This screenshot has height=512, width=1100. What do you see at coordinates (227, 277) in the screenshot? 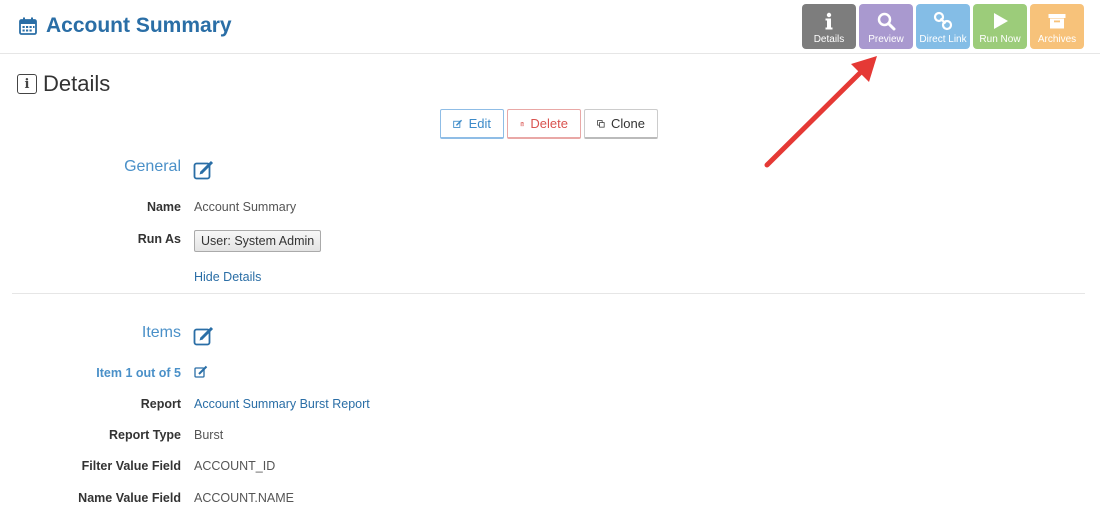
I see `hide-details-link: Hide Details` at bounding box center [227, 277].